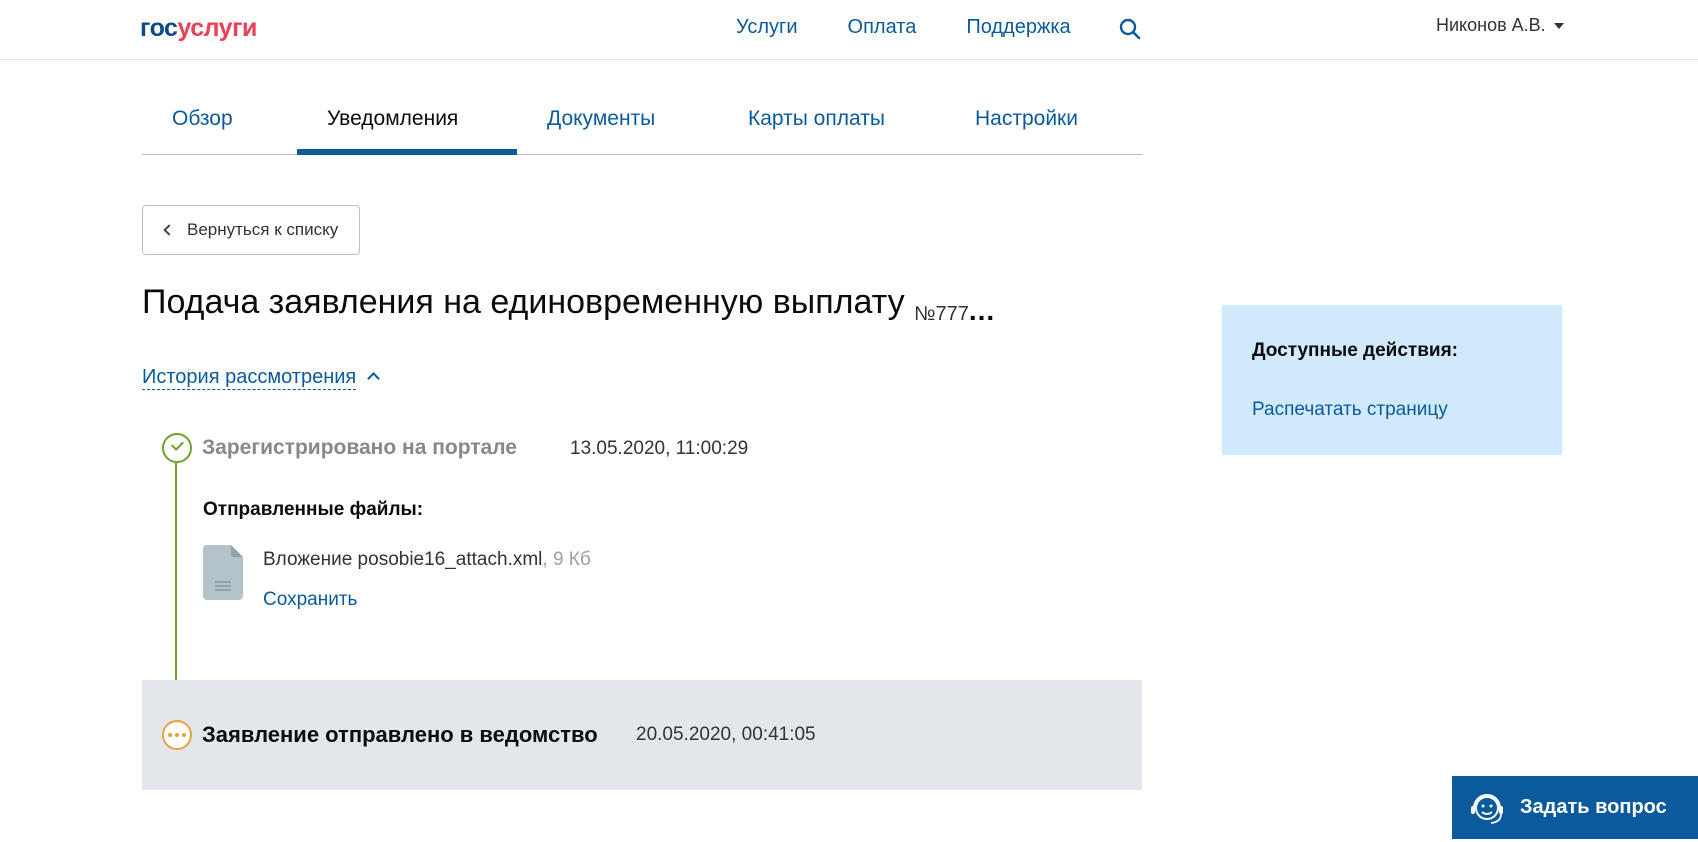 The image size is (1698, 842). Describe the element at coordinates (816, 119) in the screenshot. I see `tab-payment-cards: Карты оплаты` at that location.